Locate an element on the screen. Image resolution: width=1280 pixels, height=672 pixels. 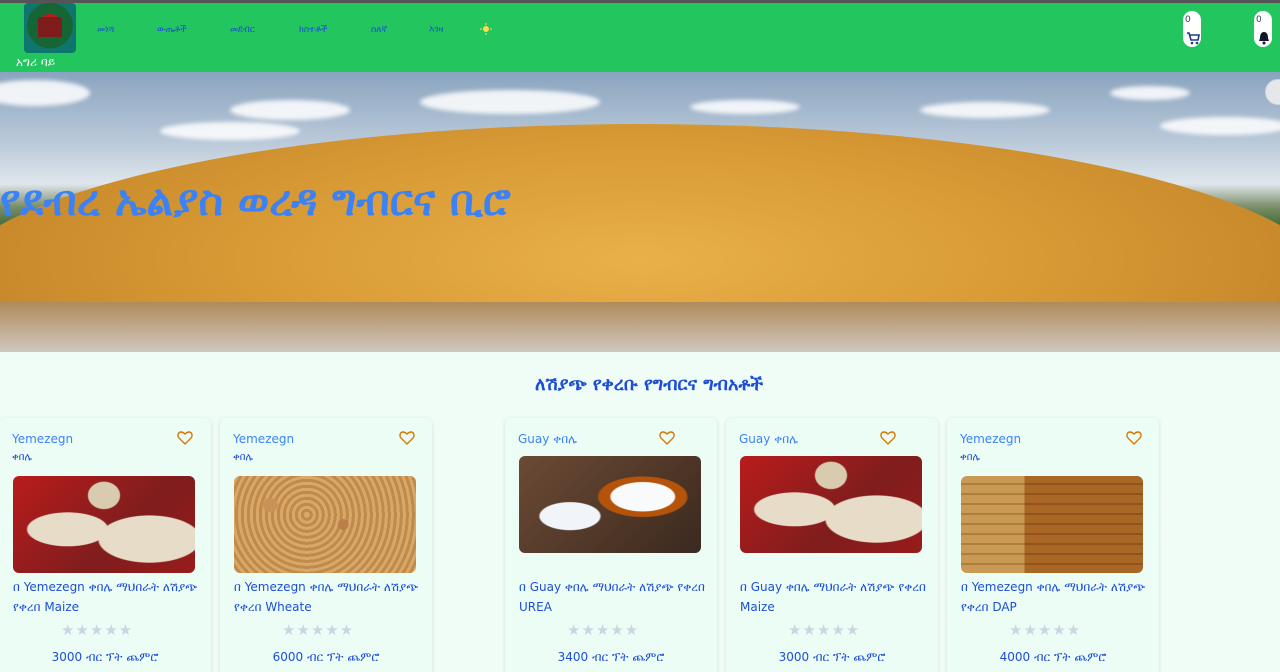
product-description: በ Guay ቀበሌ ማህበራት ለሽያጭ የቀረበ Maize is located at coordinates (835, 597).